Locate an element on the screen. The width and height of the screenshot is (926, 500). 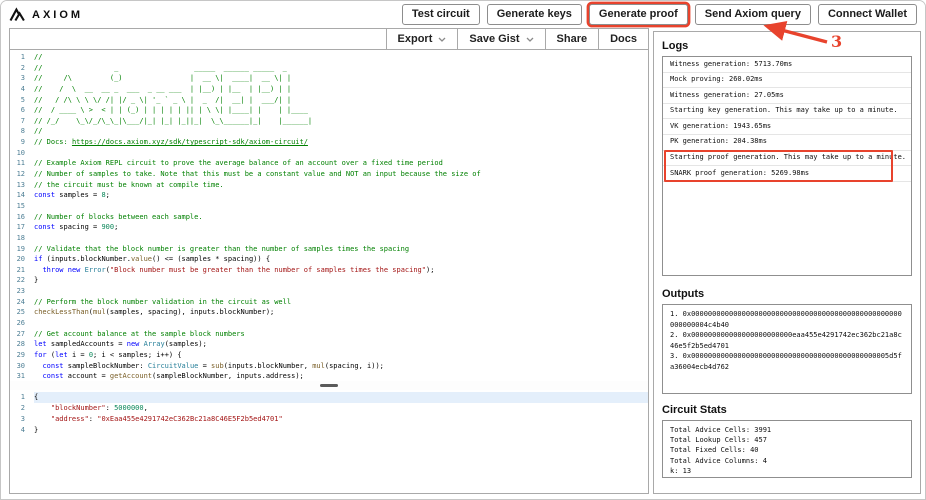
docs-button: Docs is located at coordinates (623, 39).